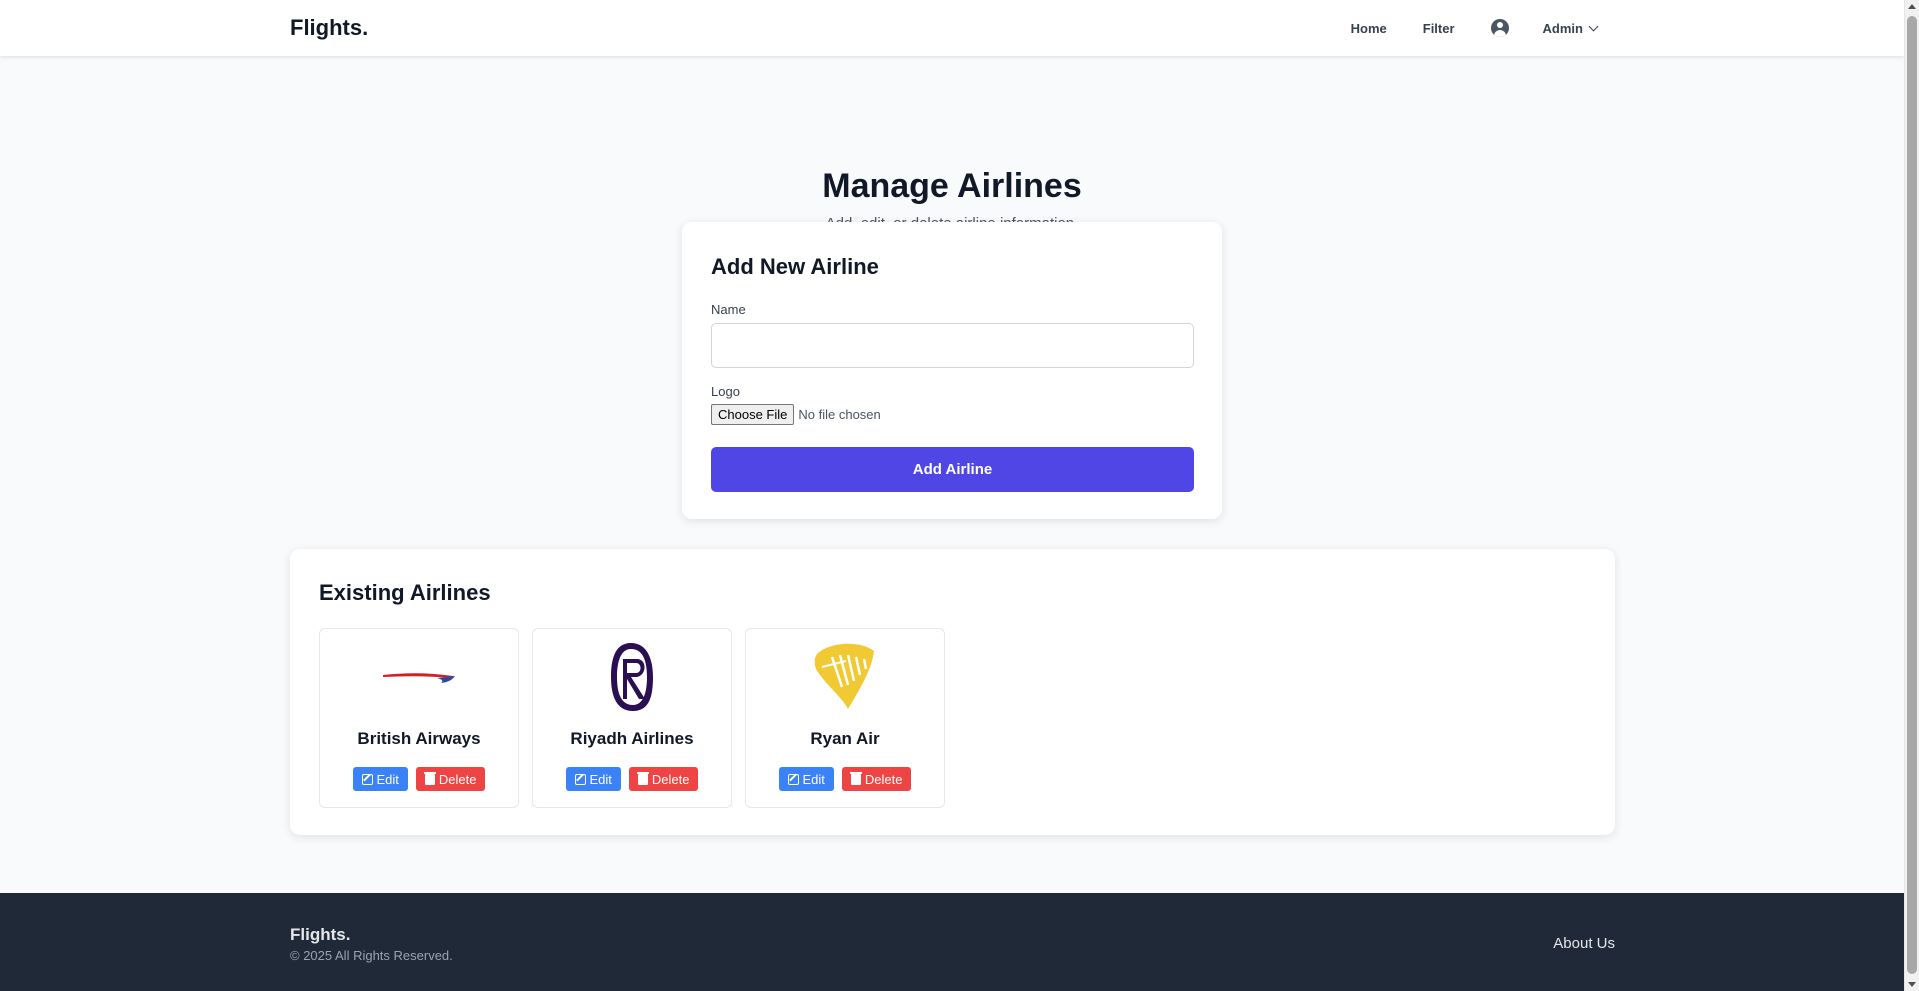 This screenshot has width=1919, height=991. What do you see at coordinates (1562, 28) in the screenshot?
I see `admin-label: Admin` at bounding box center [1562, 28].